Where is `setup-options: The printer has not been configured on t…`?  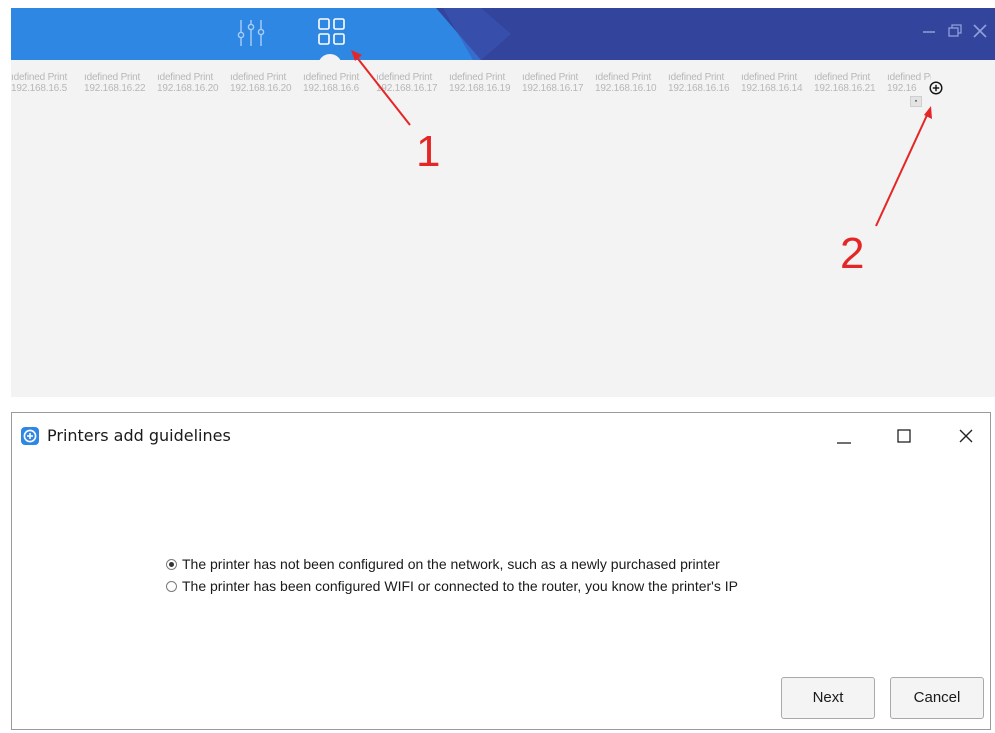 setup-options: The printer has not been configured on t… is located at coordinates (452, 575).